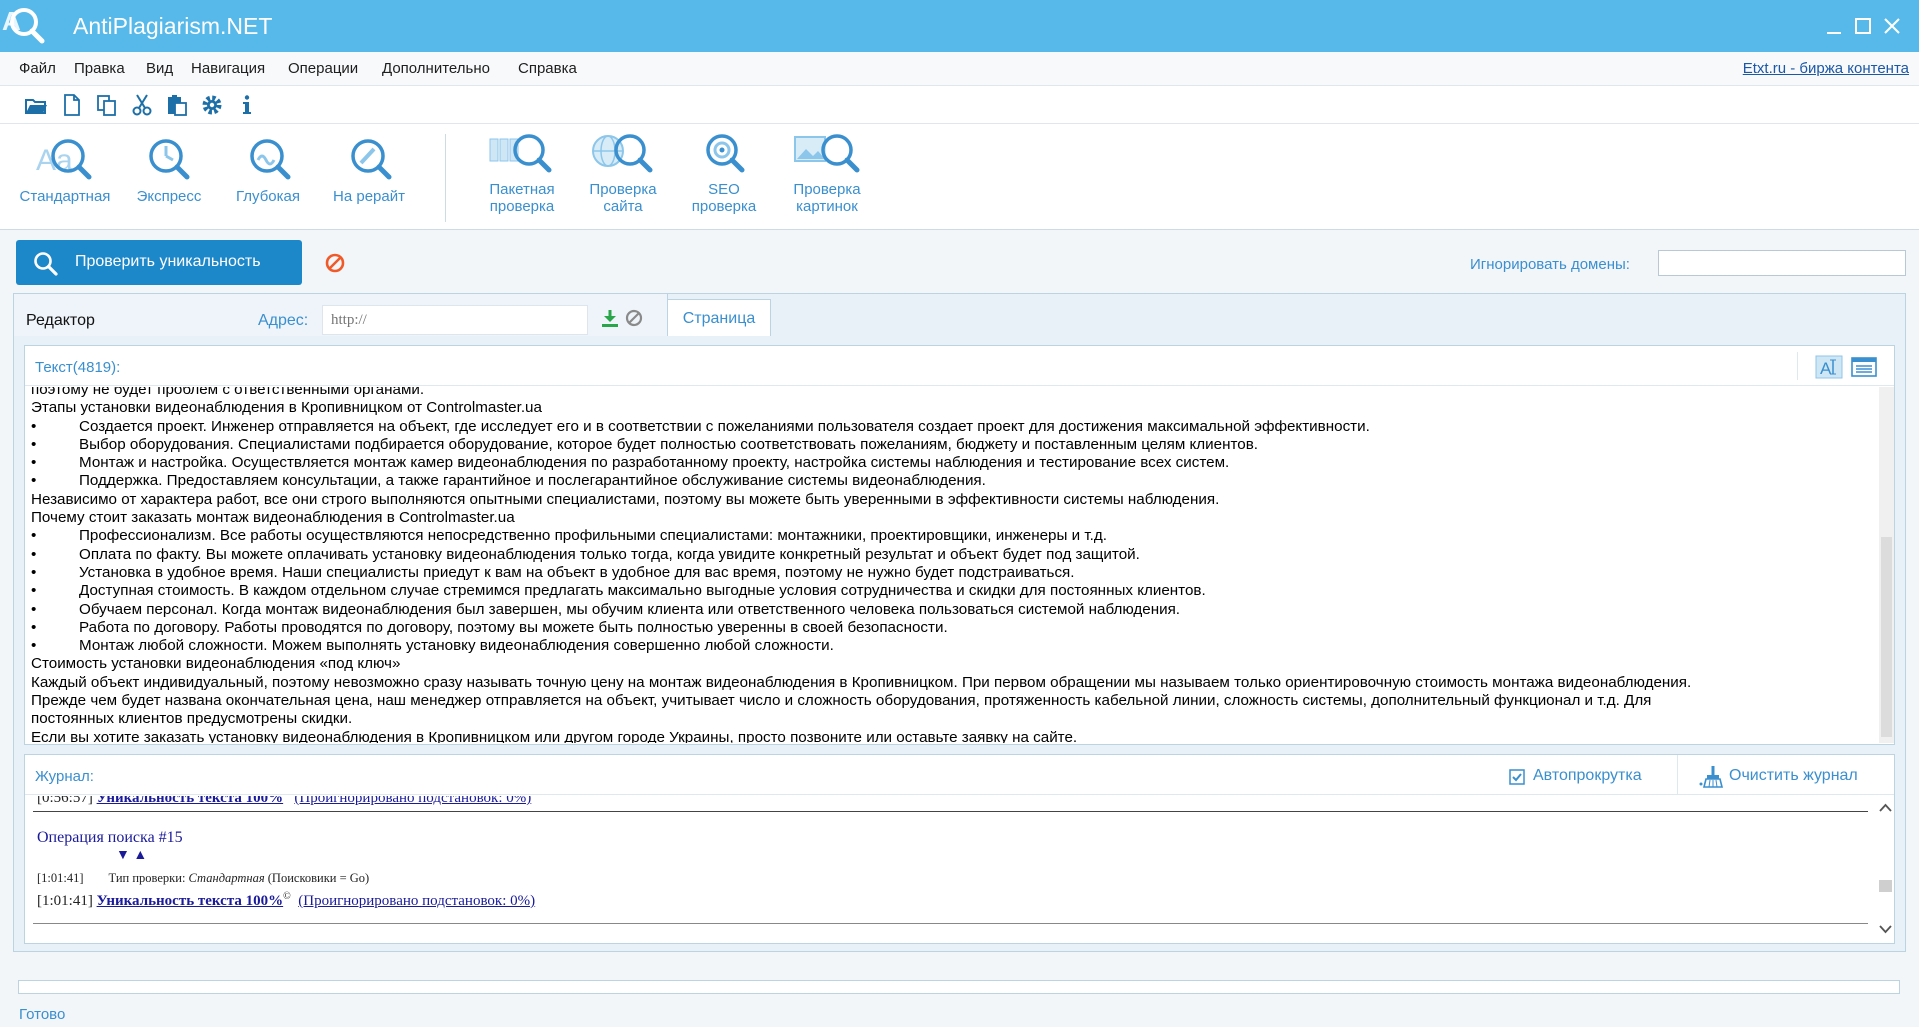 Image resolution: width=1919 pixels, height=1027 pixels. What do you see at coordinates (520, 153) in the screenshot?
I see `batch-files-icon` at bounding box center [520, 153].